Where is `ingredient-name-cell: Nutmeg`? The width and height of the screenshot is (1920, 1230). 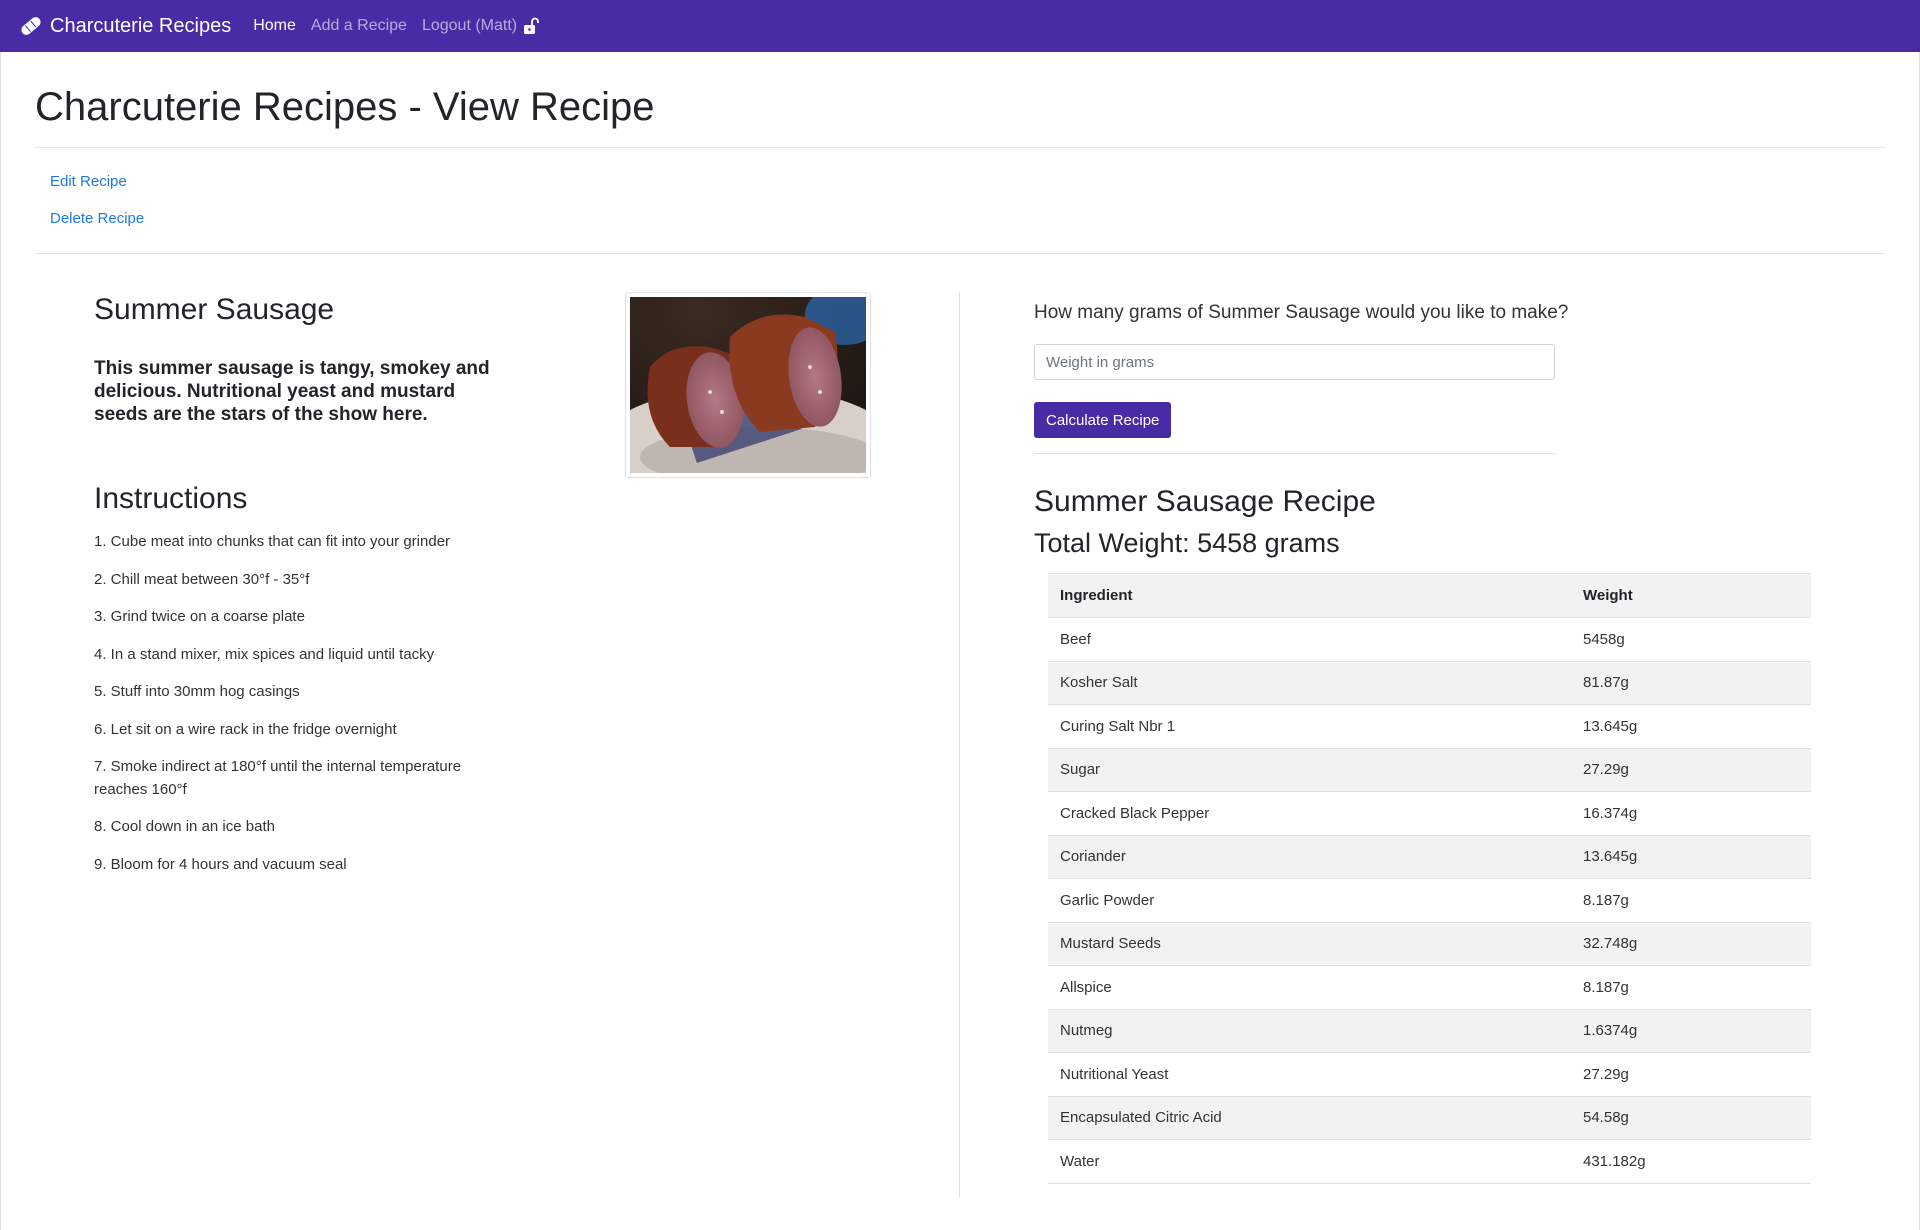
ingredient-name-cell: Nutmeg is located at coordinates (1309, 1031).